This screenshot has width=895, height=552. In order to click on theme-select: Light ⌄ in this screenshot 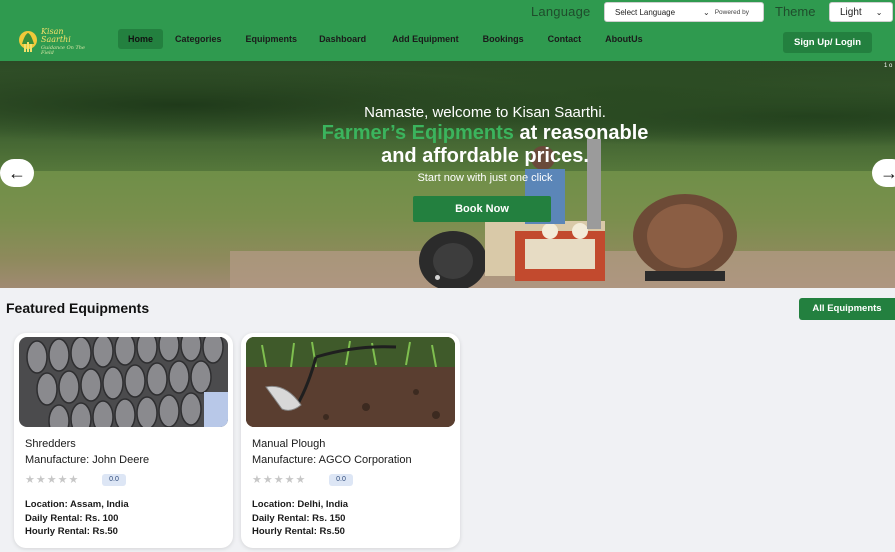, I will do `click(861, 12)`.